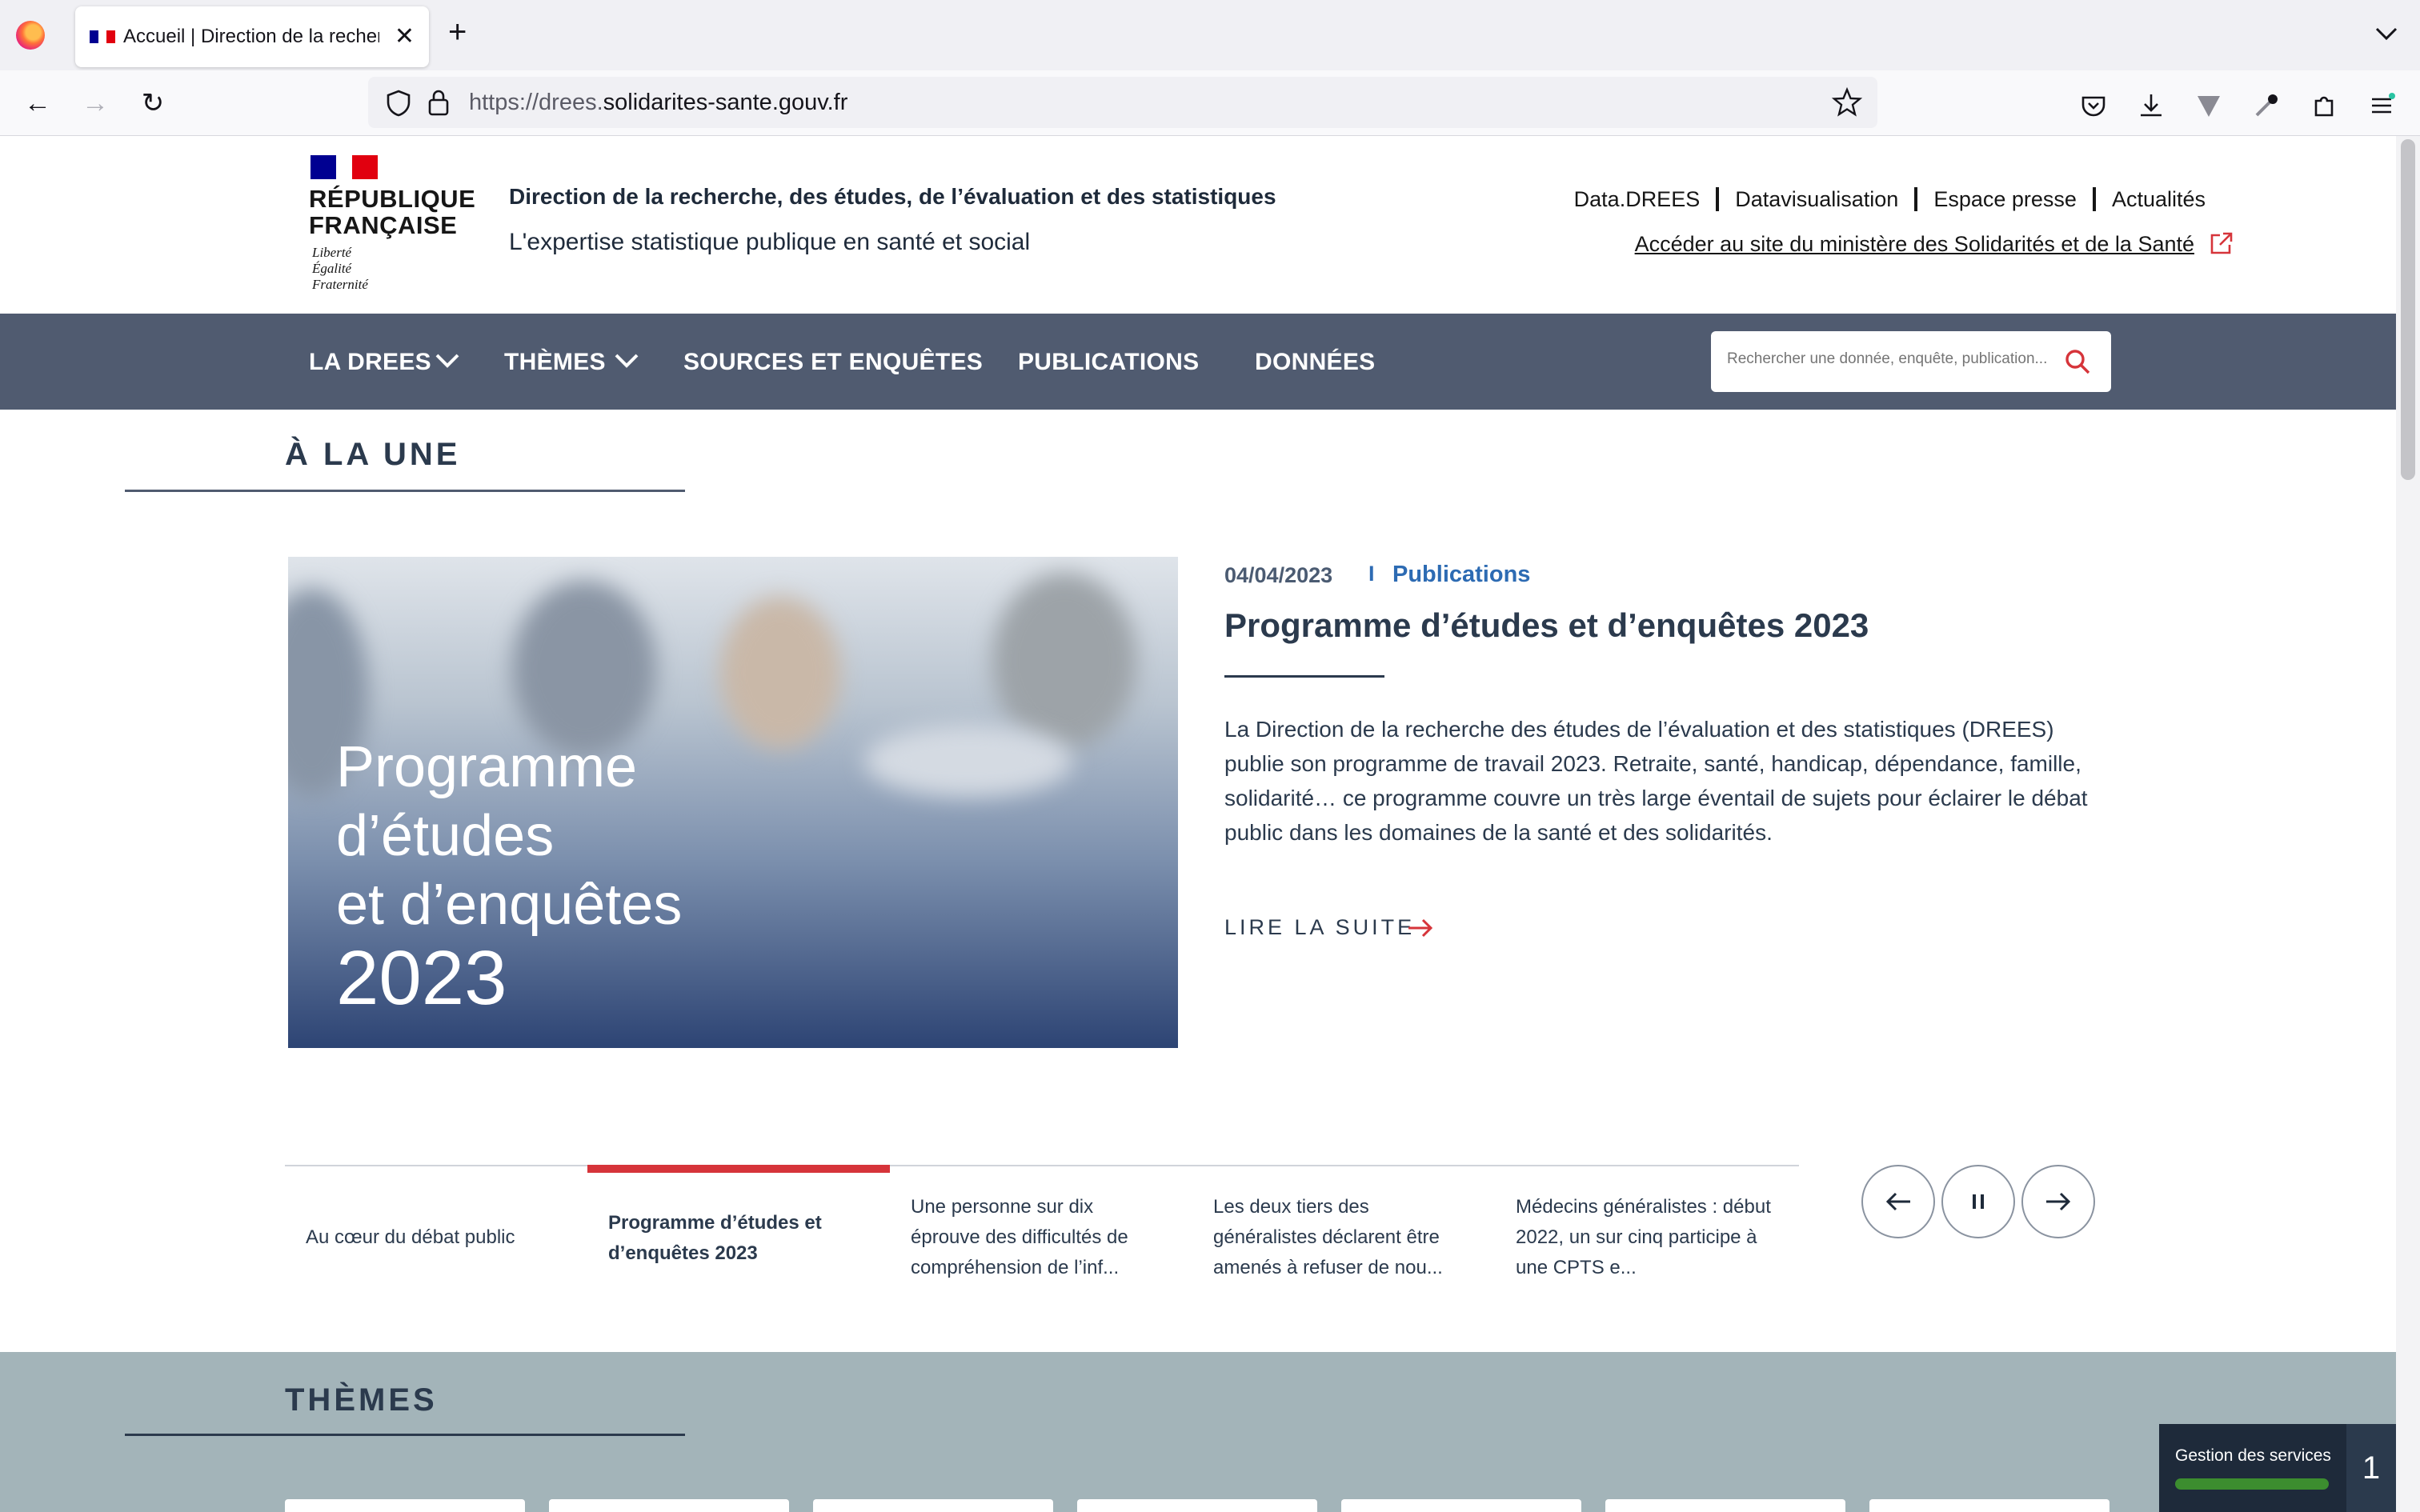 The width and height of the screenshot is (2420, 1512). Describe the element at coordinates (405, 36) in the screenshot. I see `tab-close-icon: ✕` at that location.